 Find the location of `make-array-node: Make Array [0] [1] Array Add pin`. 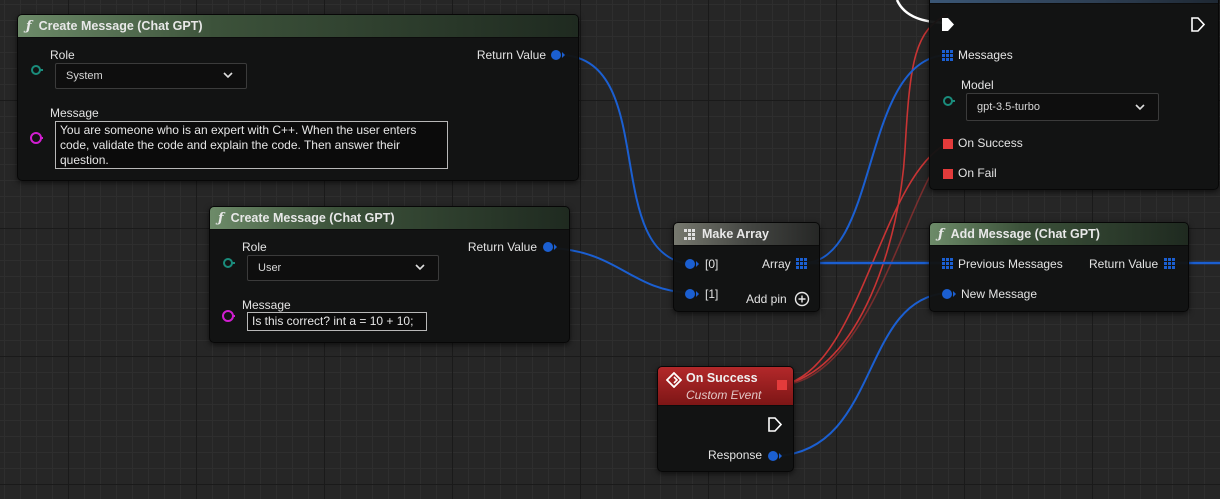

make-array-node: Make Array [0] [1] Array Add pin is located at coordinates (746, 267).